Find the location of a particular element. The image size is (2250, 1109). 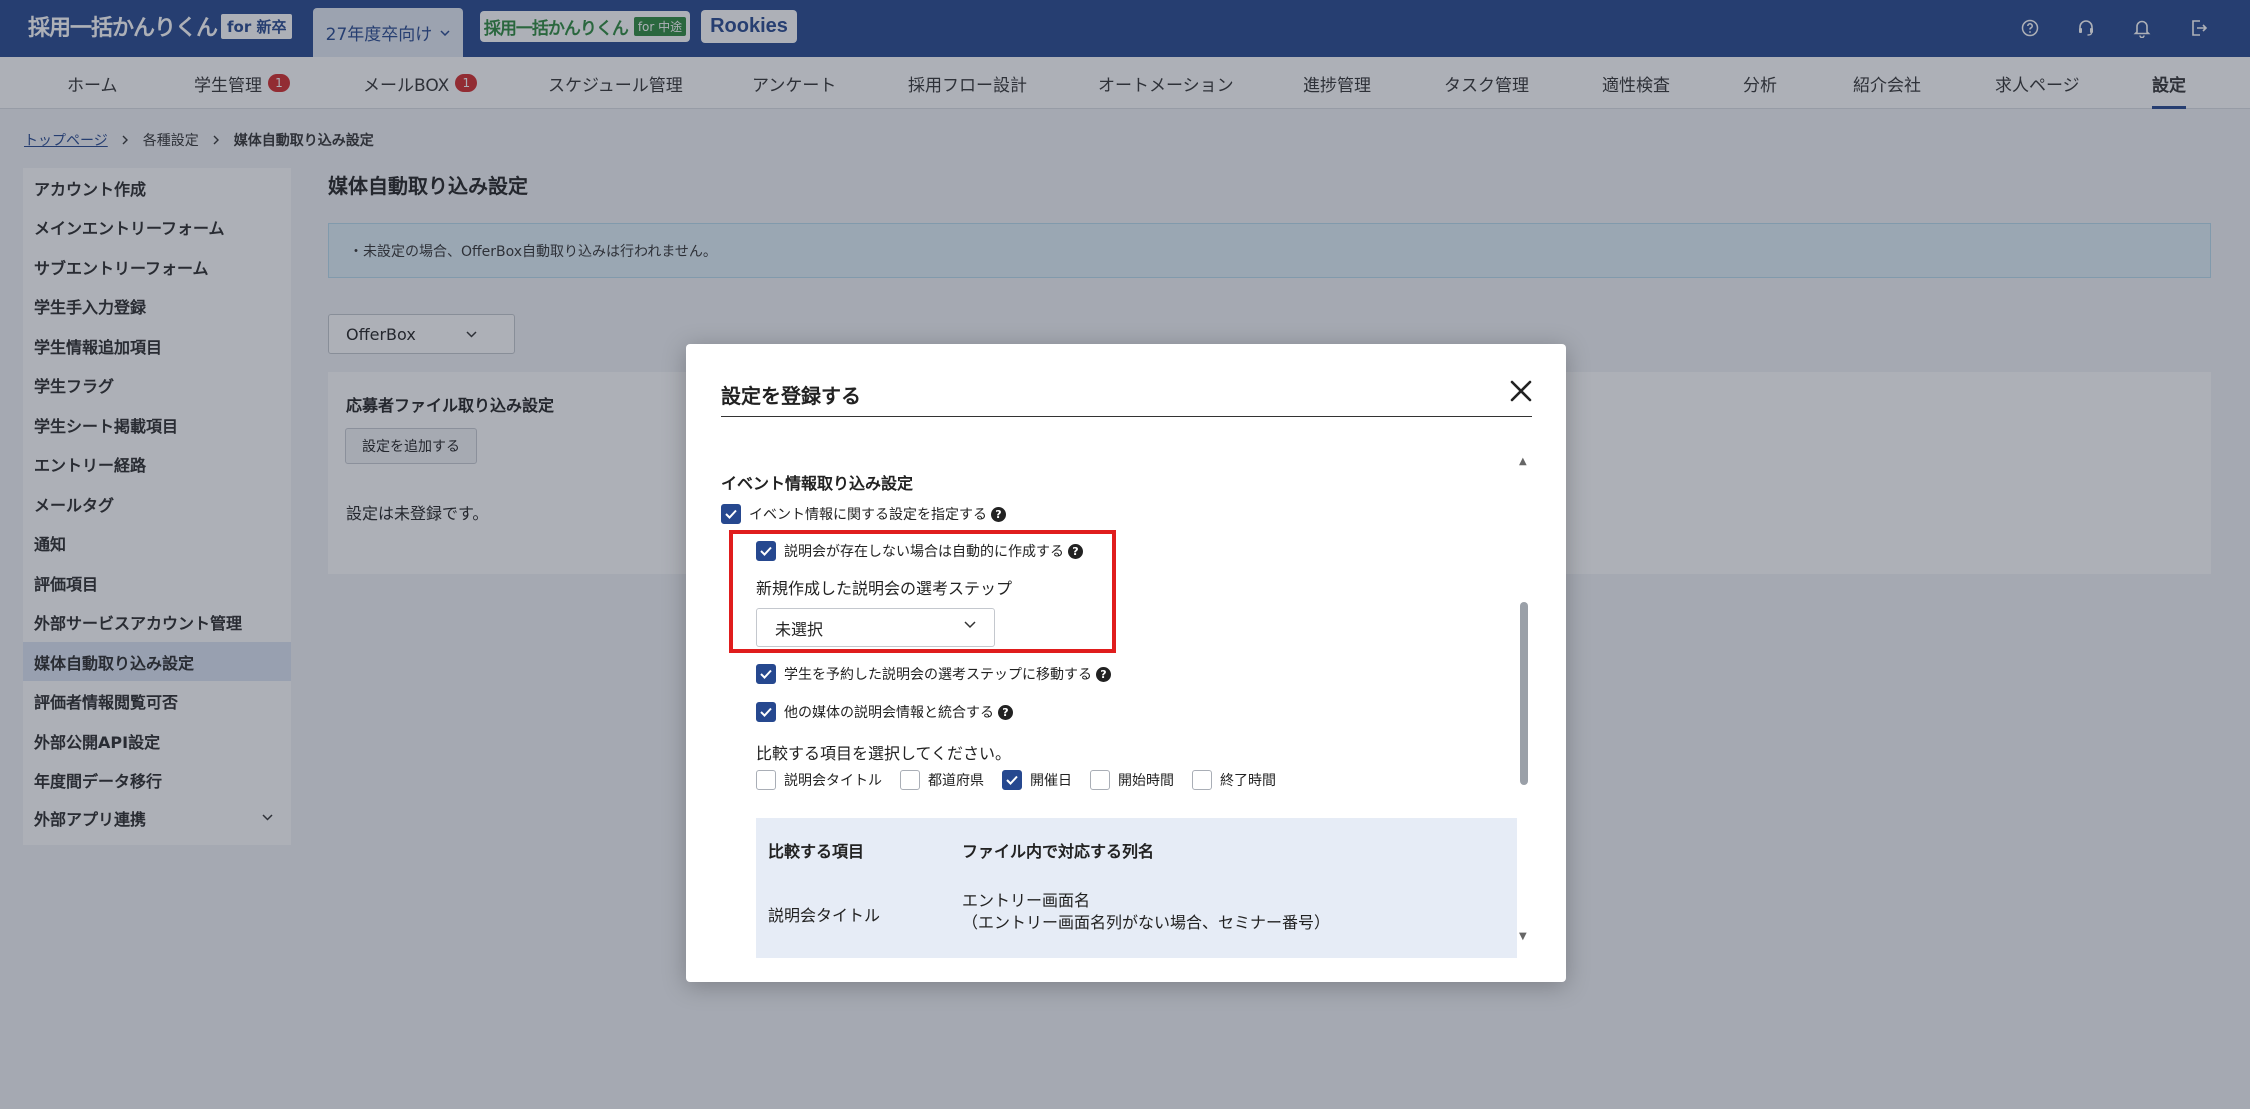

modal-title: 設定を登録する is located at coordinates (791, 396).